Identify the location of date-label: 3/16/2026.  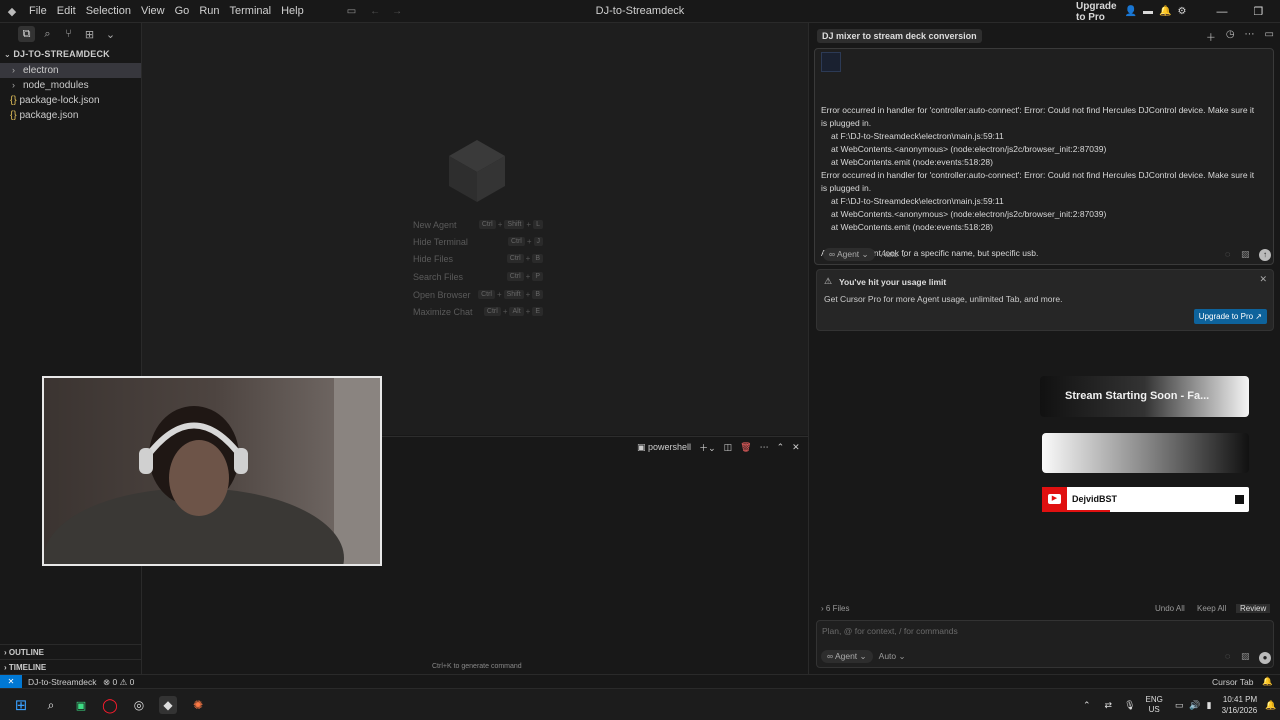
(1239, 710).